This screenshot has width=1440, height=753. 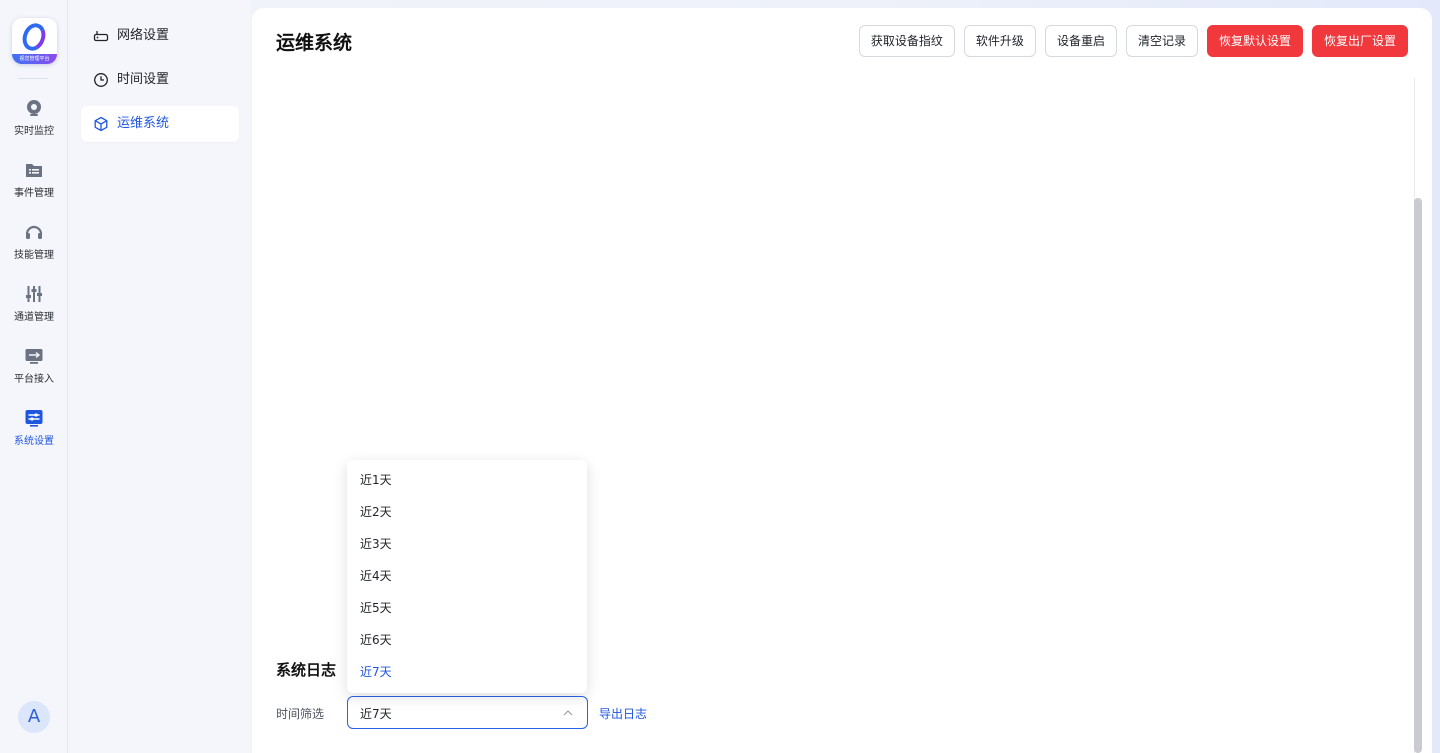 I want to click on dropdown-option: 近5天, so click(x=467, y=608).